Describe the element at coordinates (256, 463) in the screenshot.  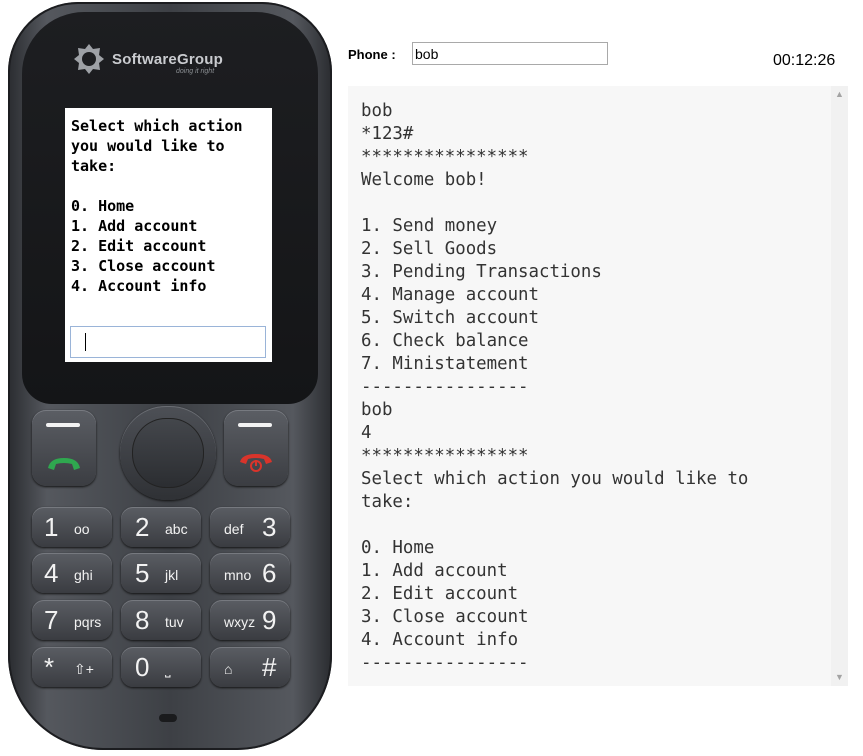
I see `end-call-icon` at that location.